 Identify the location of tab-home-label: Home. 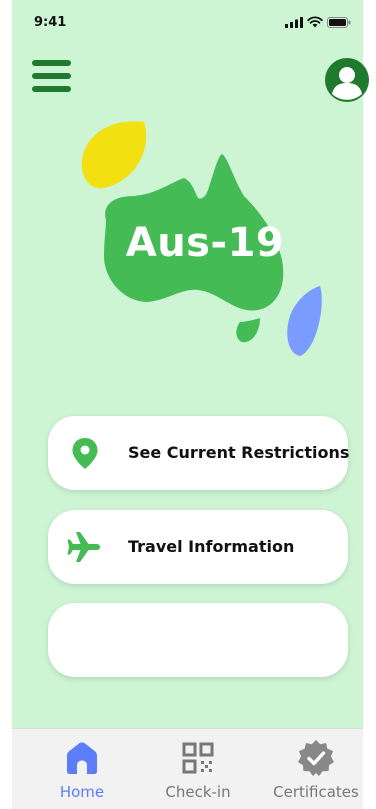
(82, 792).